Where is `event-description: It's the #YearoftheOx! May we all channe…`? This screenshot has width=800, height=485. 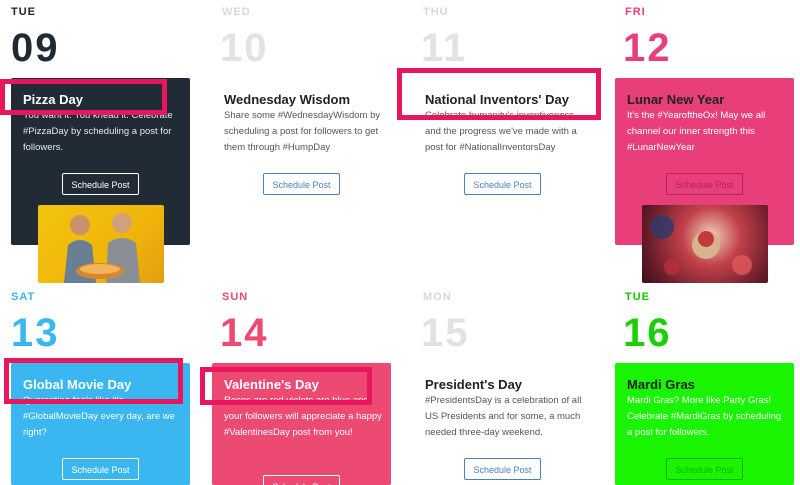
event-description: It's the #YearoftheOx! May we all channe… is located at coordinates (696, 131).